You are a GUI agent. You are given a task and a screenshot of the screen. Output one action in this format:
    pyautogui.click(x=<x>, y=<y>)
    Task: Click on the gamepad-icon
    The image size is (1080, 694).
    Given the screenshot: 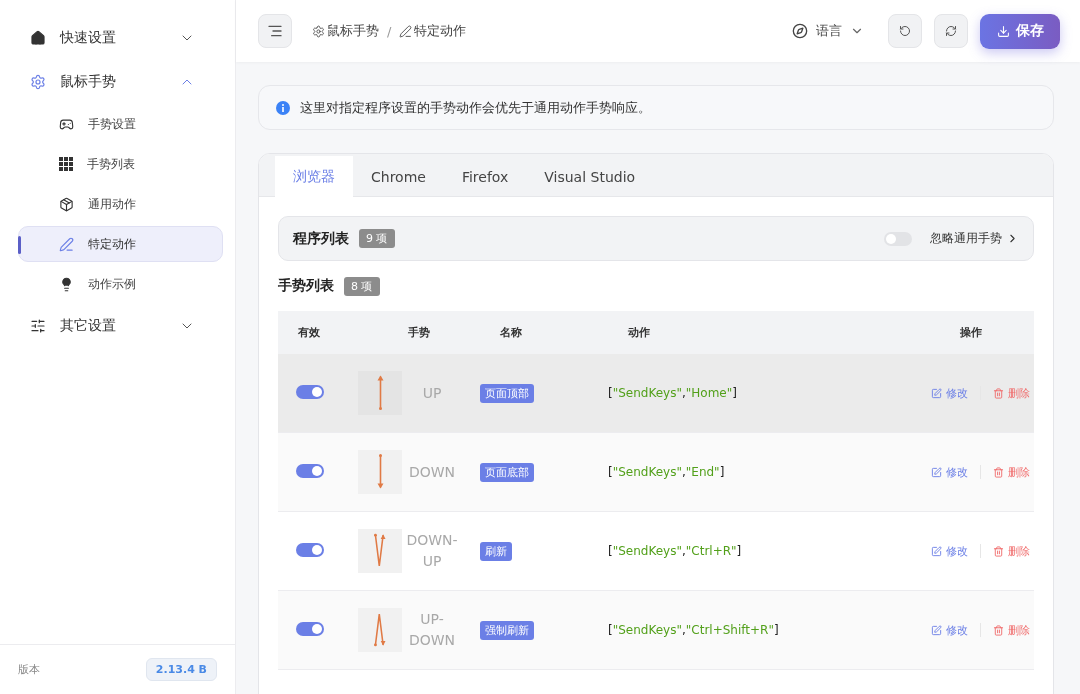 What is the action you would take?
    pyautogui.click(x=66, y=124)
    